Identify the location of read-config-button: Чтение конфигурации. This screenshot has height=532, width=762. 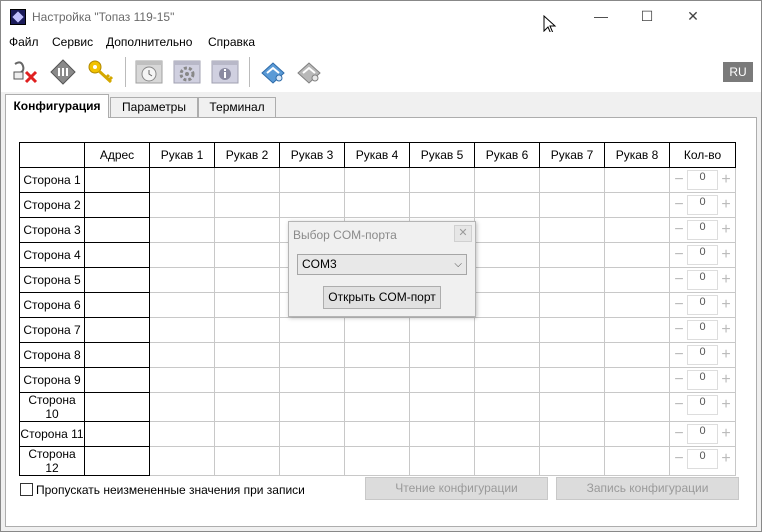
(456, 488).